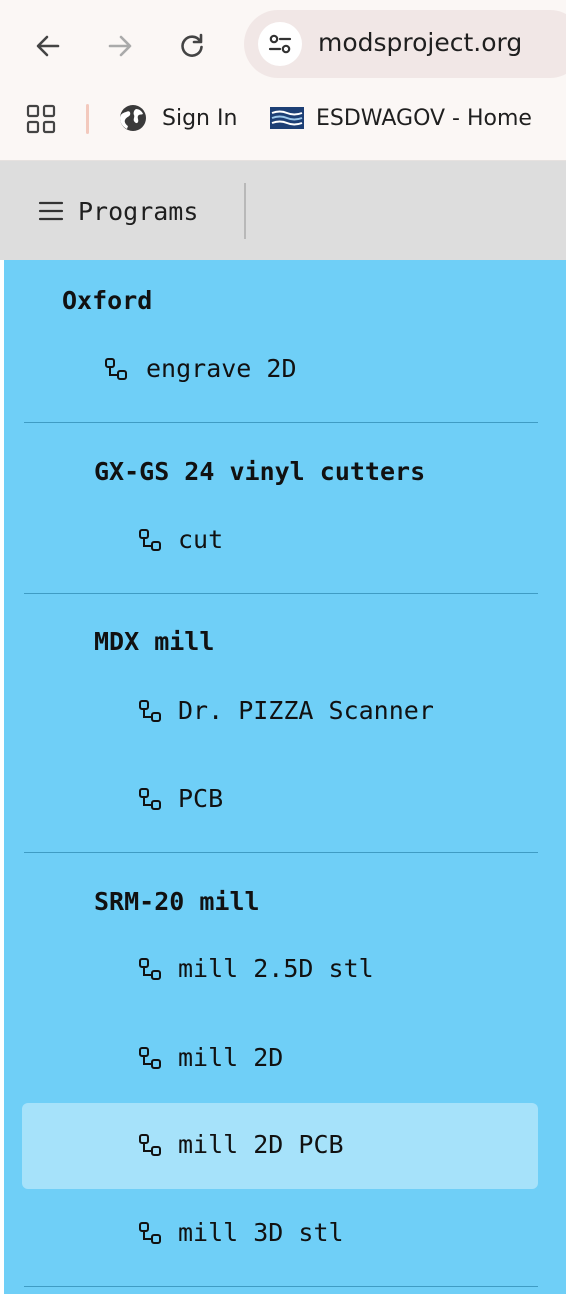 Image resolution: width=566 pixels, height=1294 pixels. Describe the element at coordinates (133, 118) in the screenshot. I see `globe-icon` at that location.